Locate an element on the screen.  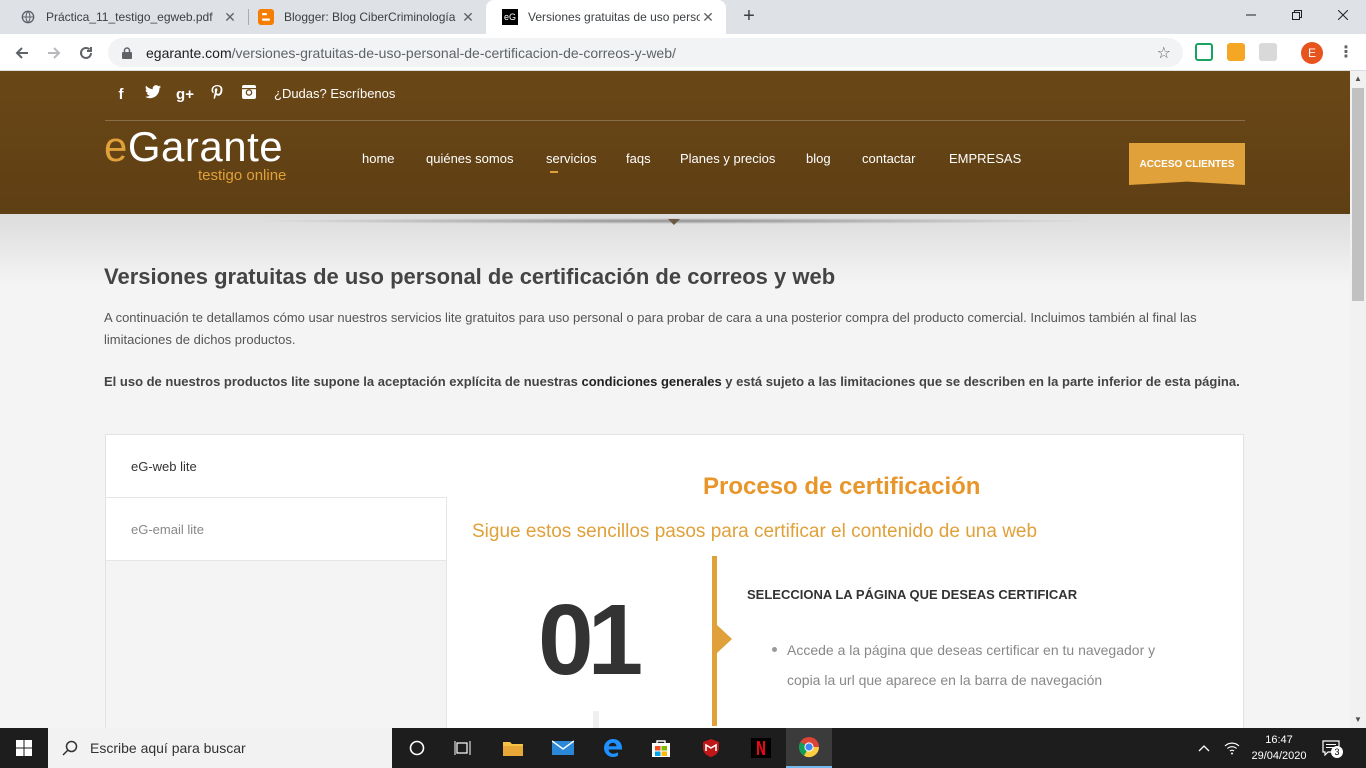
google-plus-icon: g+ is located at coordinates (185, 94).